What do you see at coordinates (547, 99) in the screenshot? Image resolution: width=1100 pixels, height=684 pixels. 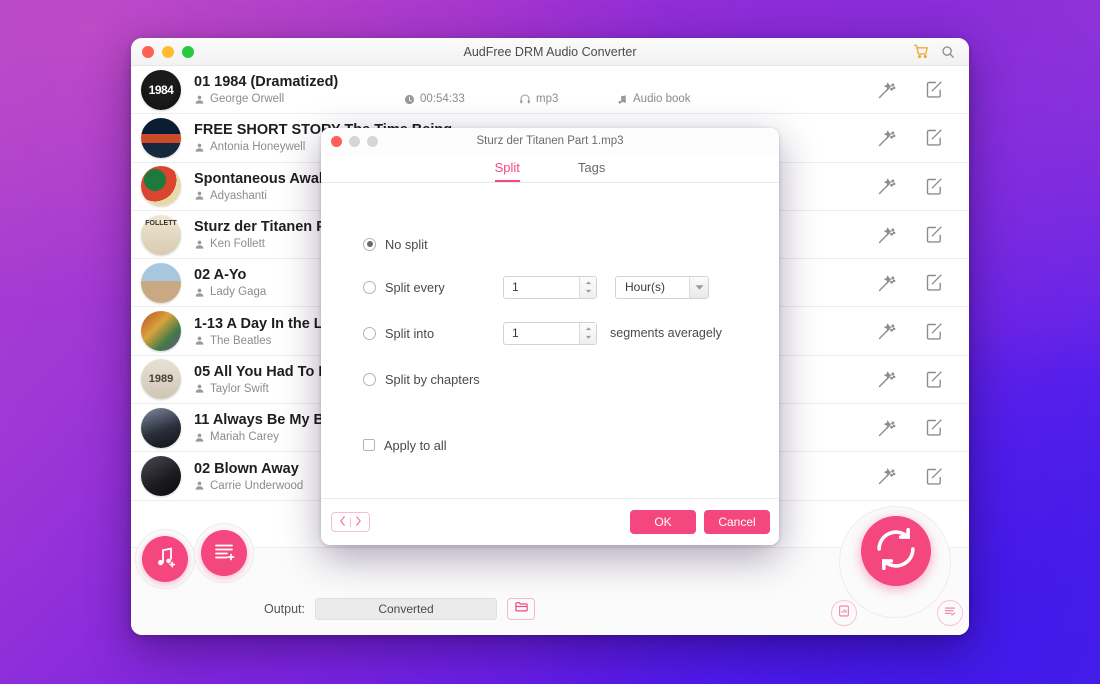 I see `track-format: mp3` at bounding box center [547, 99].